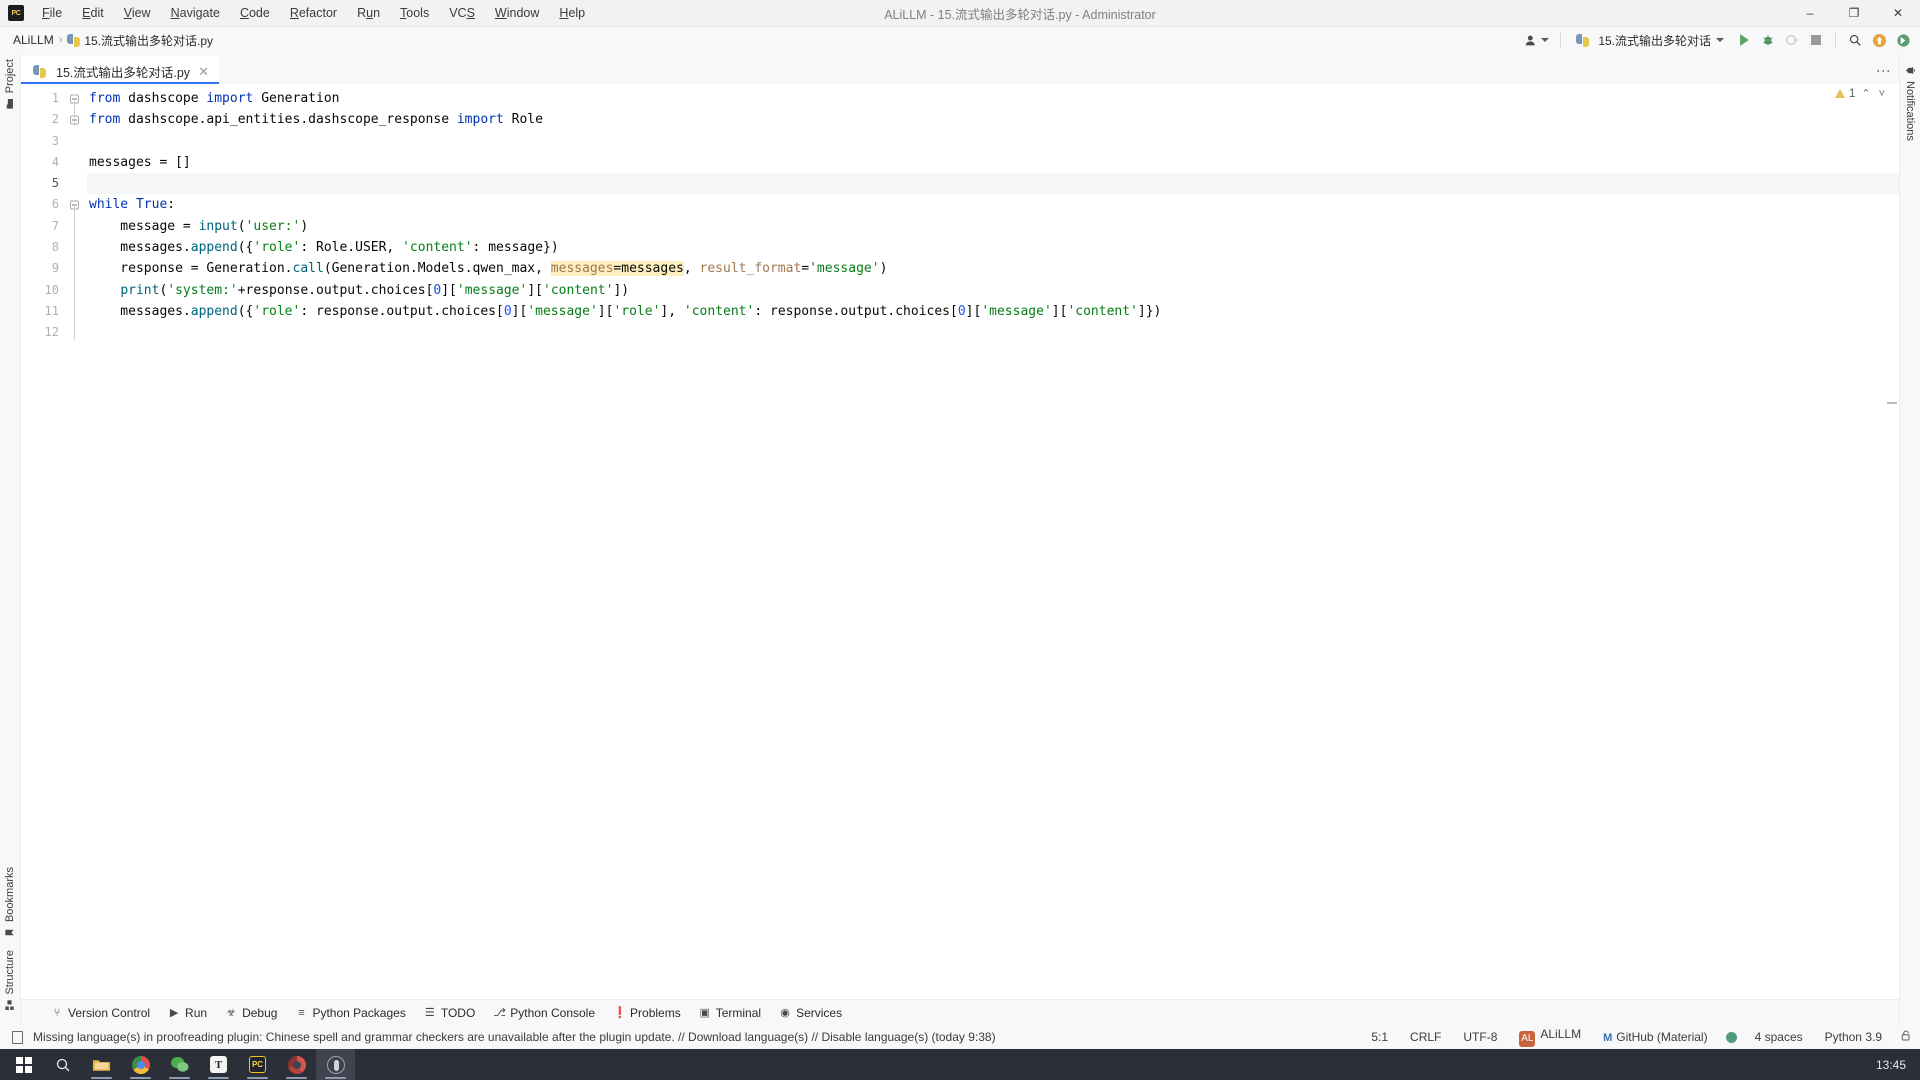  What do you see at coordinates (572, 13) in the screenshot?
I see `menu-item-help: Help` at bounding box center [572, 13].